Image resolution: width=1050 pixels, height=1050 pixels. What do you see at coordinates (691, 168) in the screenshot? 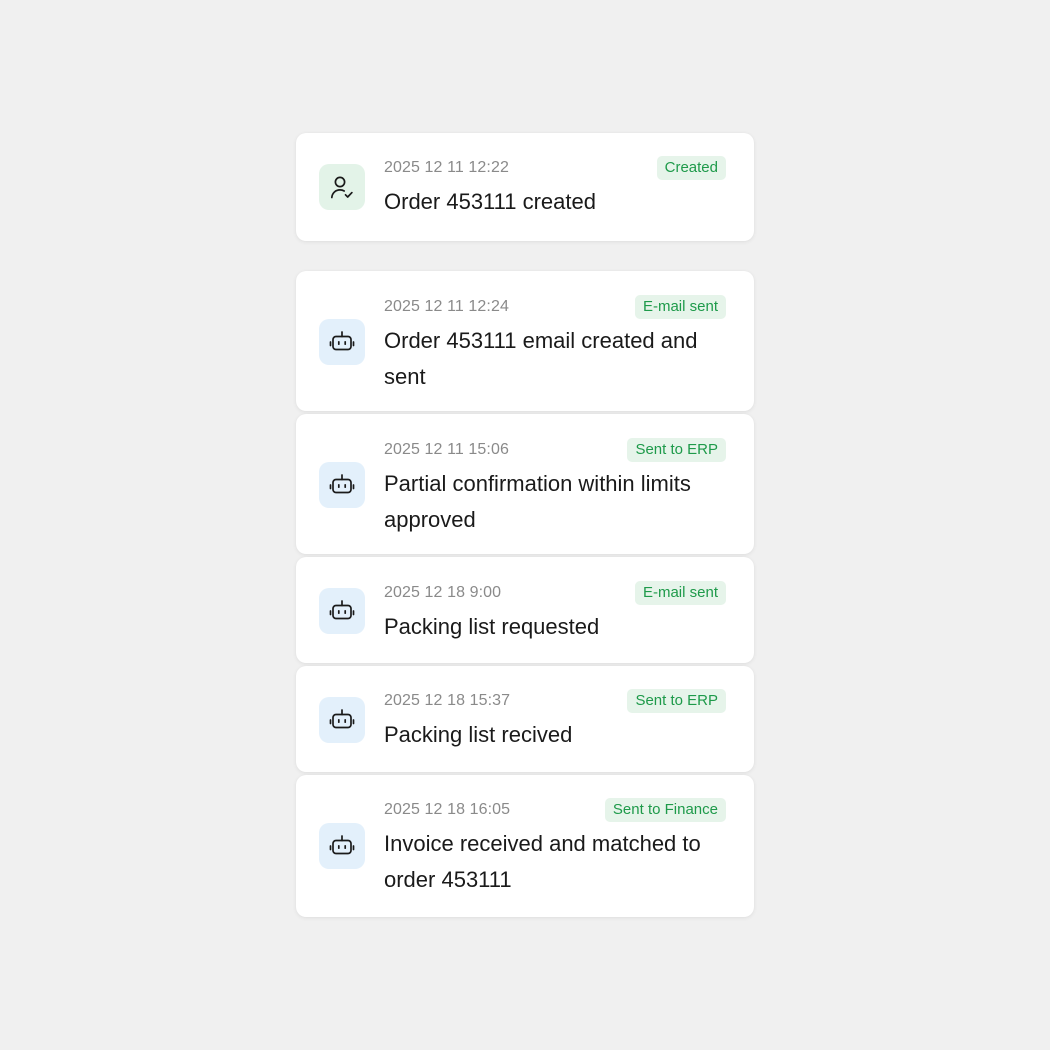
I see `status-badge: Created` at bounding box center [691, 168].